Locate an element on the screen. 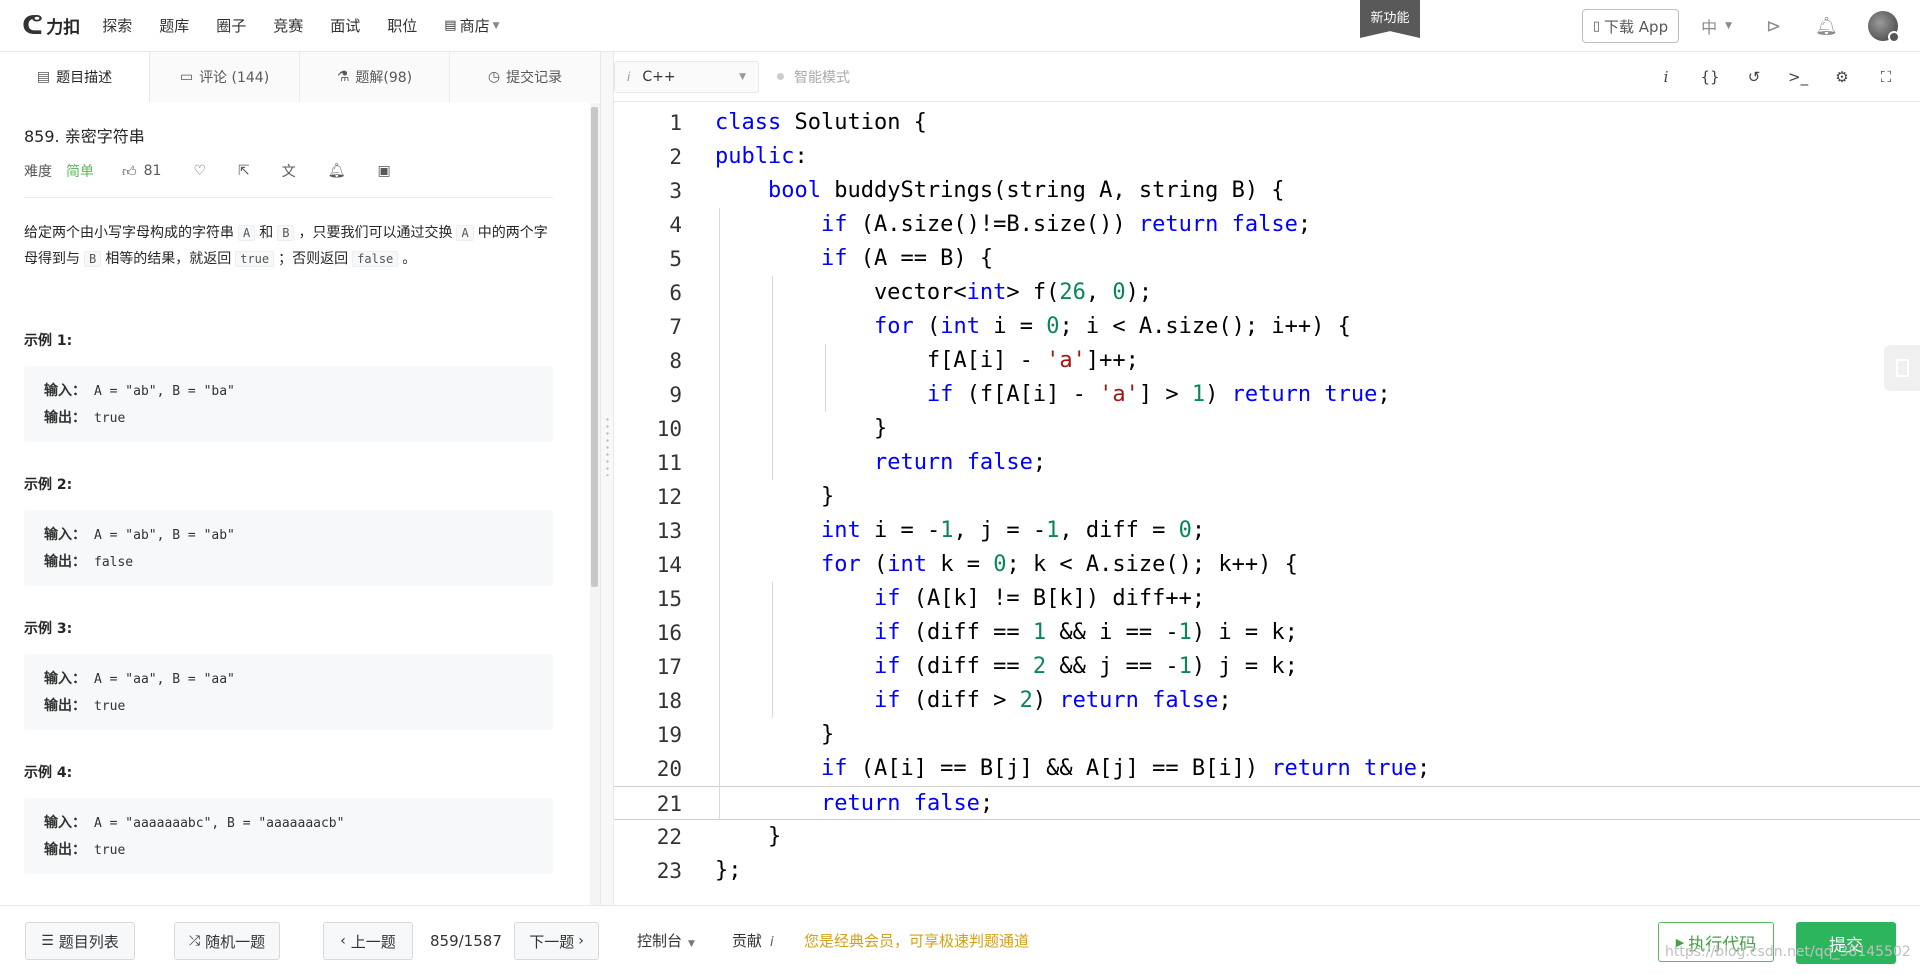 The image size is (1920, 975). smart-mode-label: 智能模式 is located at coordinates (822, 77).